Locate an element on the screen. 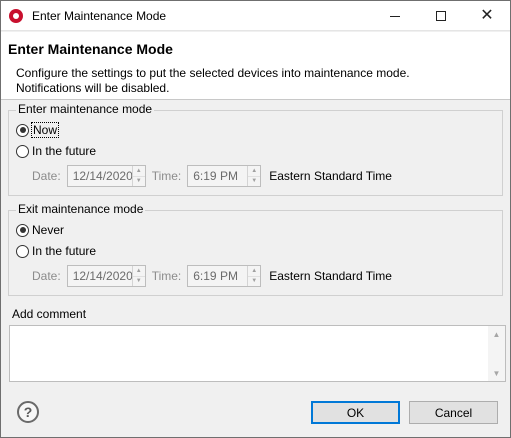 The width and height of the screenshot is (511, 438). enter-future-label: In the future is located at coordinates (64, 151).